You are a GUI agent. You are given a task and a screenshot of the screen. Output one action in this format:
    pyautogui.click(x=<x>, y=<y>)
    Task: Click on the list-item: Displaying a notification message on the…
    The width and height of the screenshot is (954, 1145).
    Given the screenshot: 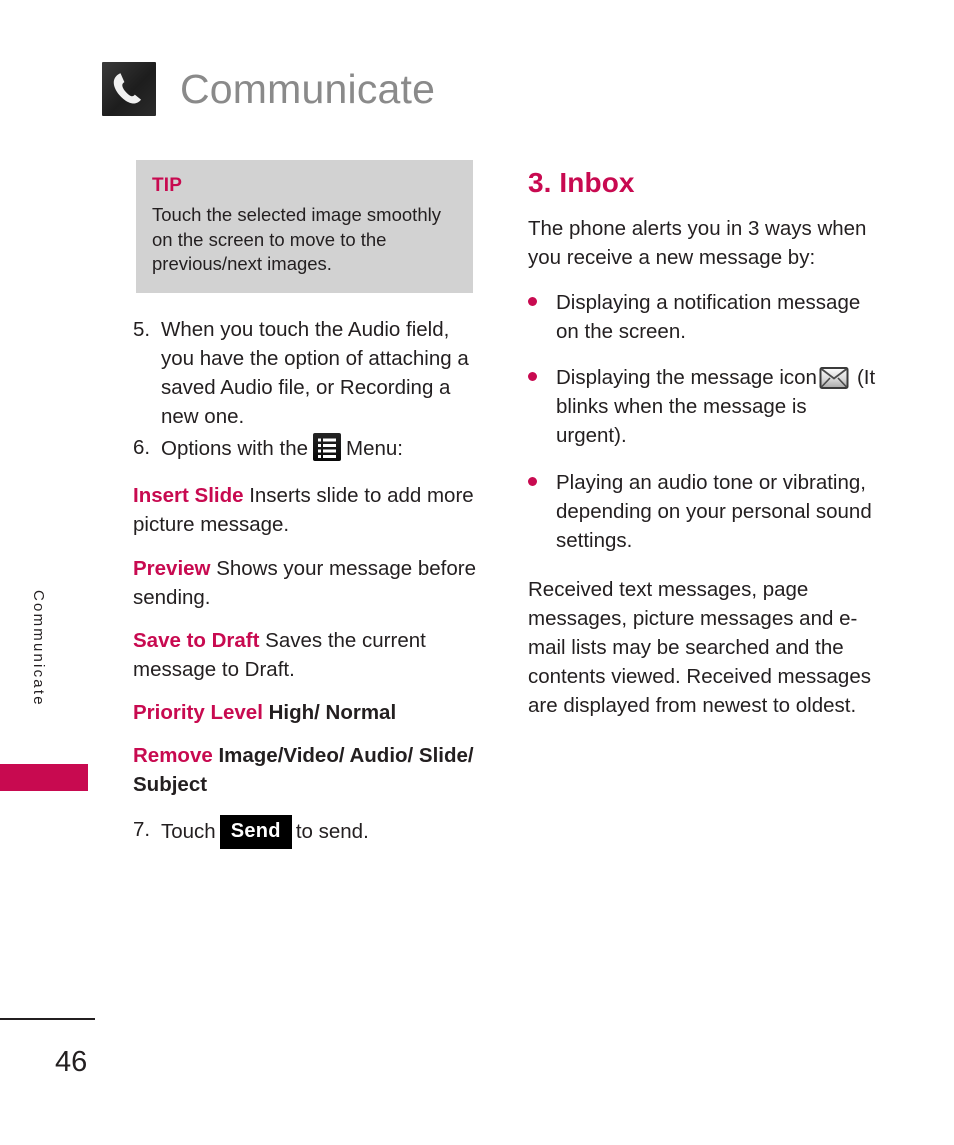 What is the action you would take?
    pyautogui.click(x=703, y=317)
    